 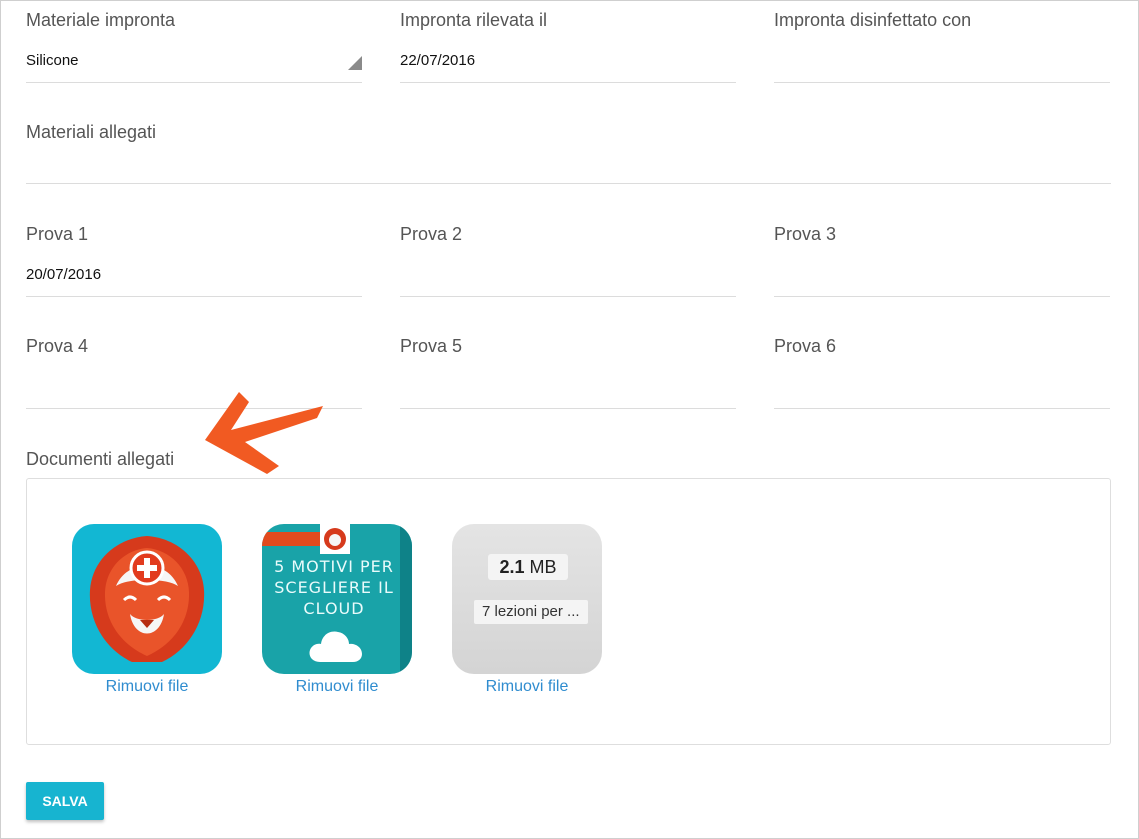 What do you see at coordinates (568, 154) in the screenshot?
I see `materiali-allegati-field: Materiali allegati` at bounding box center [568, 154].